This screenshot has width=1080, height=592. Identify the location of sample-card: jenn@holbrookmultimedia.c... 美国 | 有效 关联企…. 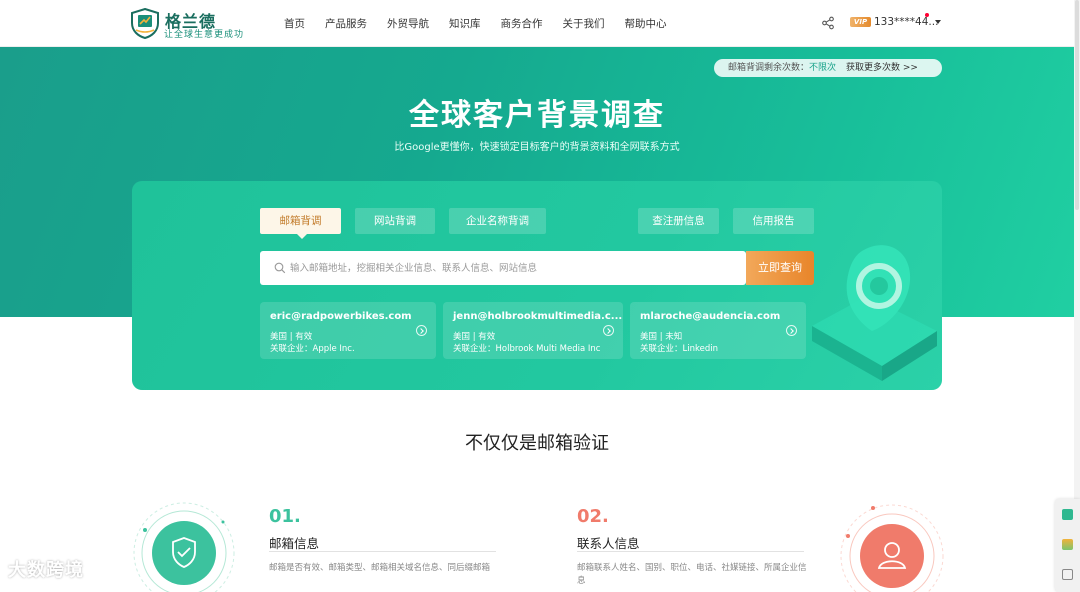
(533, 330).